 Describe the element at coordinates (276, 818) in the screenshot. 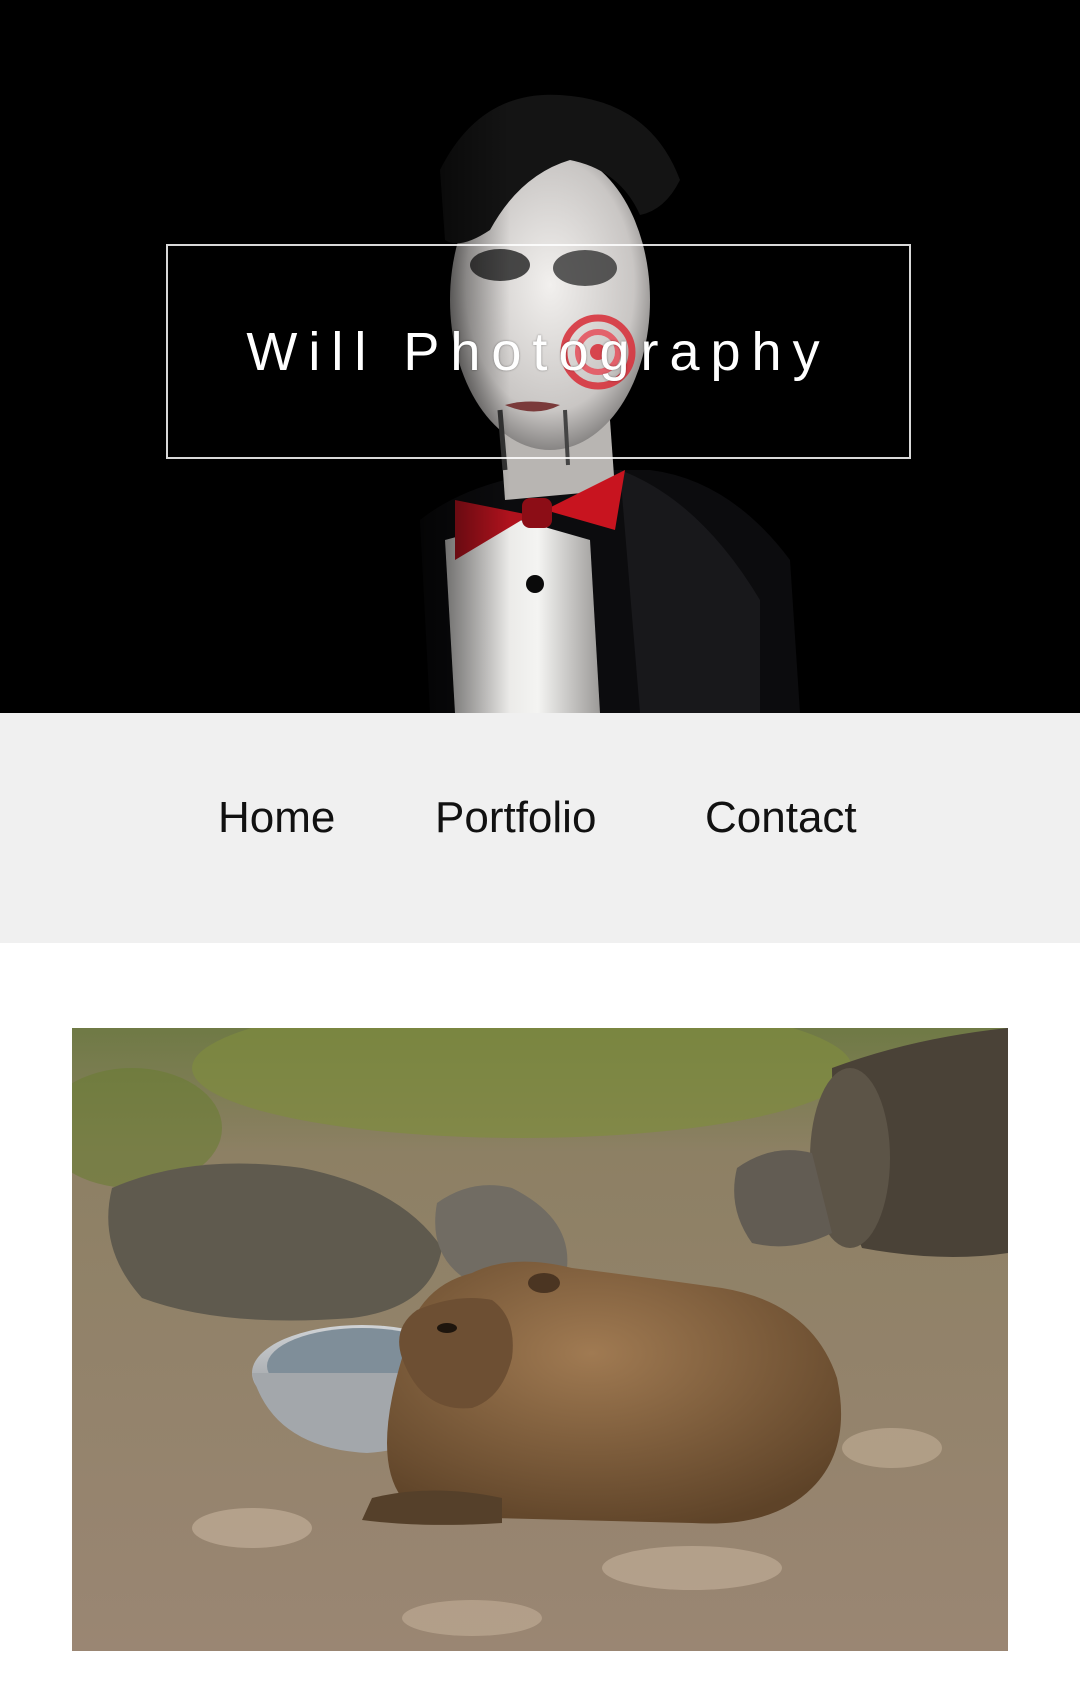

I see `nav-link-home: Home` at that location.